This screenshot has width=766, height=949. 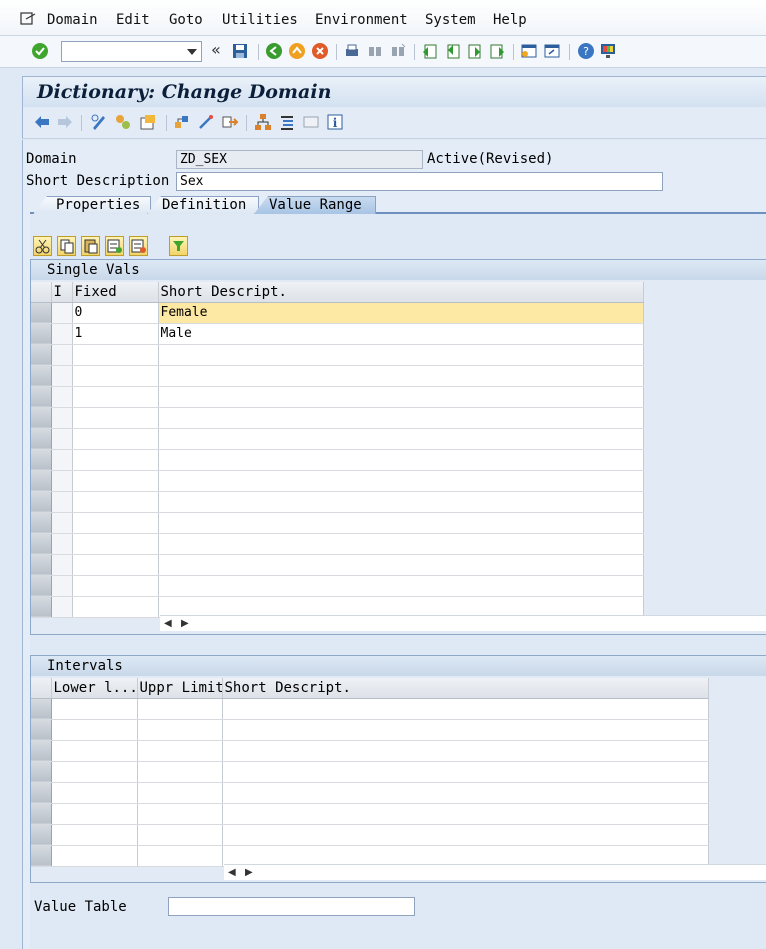 I want to click on menu-goto: Goto, so click(x=186, y=20).